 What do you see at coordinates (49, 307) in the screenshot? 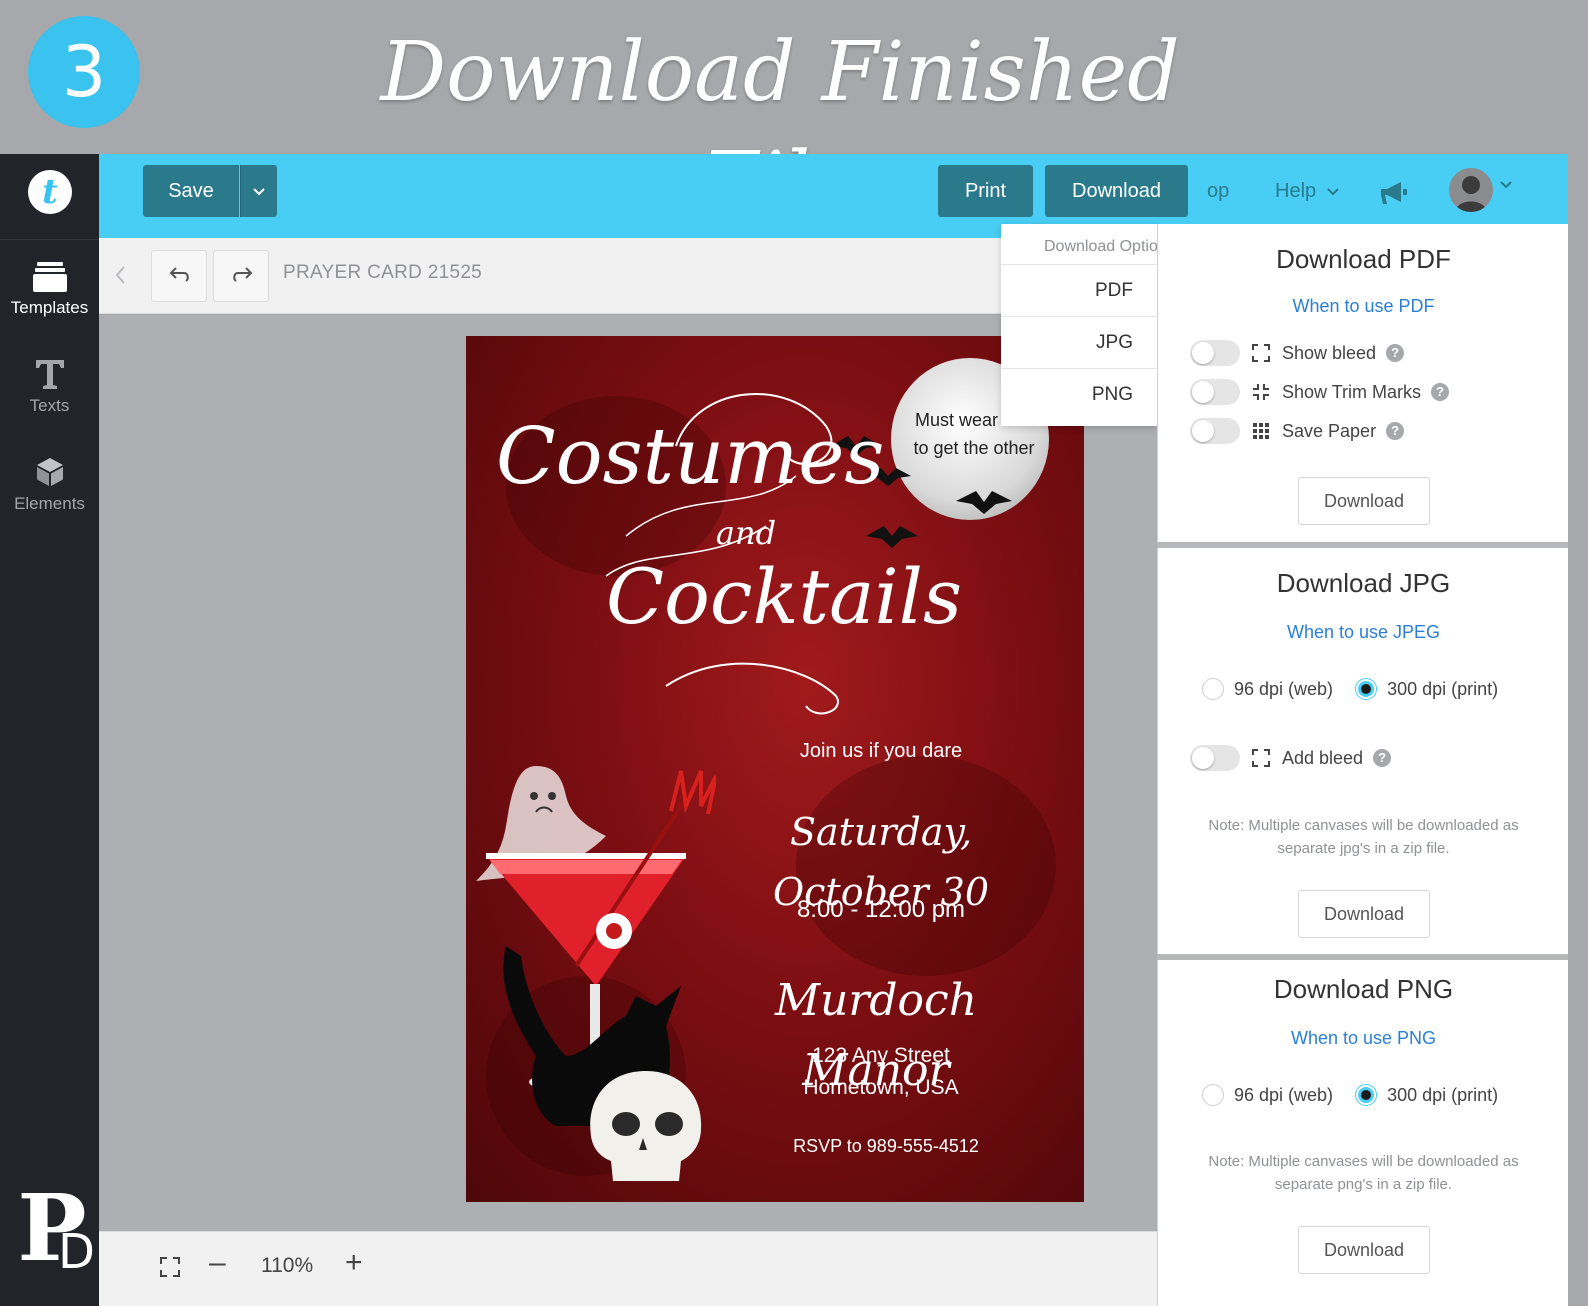
I see `sidebar-item-label: Templates` at bounding box center [49, 307].